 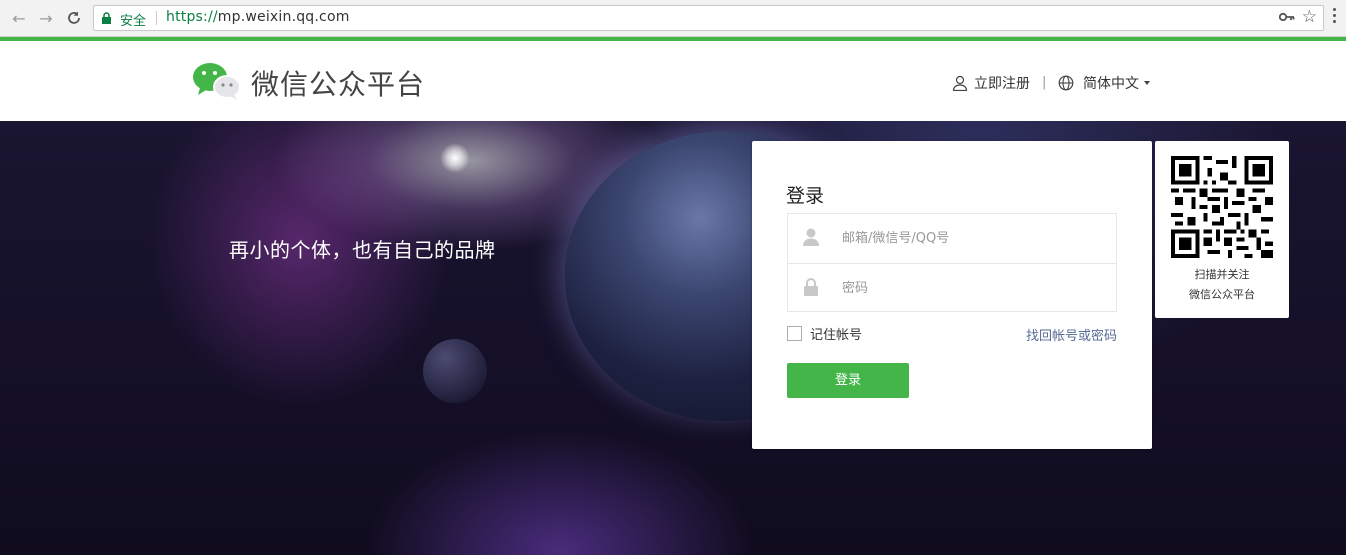 I want to click on reload-icon, so click(x=74, y=18).